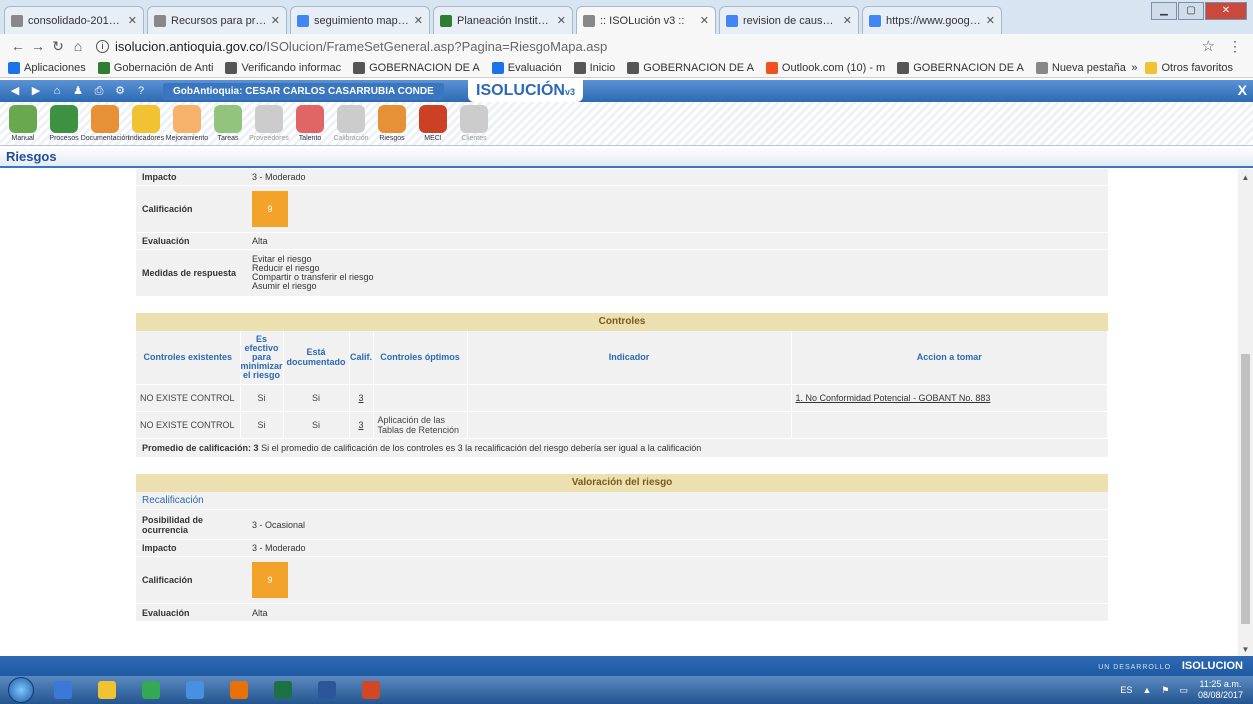 This screenshot has width=1253, height=704. What do you see at coordinates (1242, 90) in the screenshot?
I see `close-app-icon: X` at bounding box center [1242, 90].